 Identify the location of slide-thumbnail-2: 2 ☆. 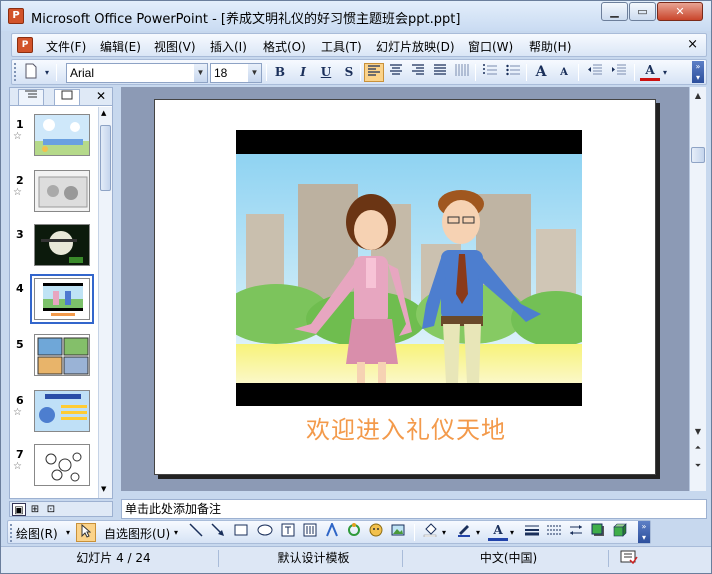
(53, 195).